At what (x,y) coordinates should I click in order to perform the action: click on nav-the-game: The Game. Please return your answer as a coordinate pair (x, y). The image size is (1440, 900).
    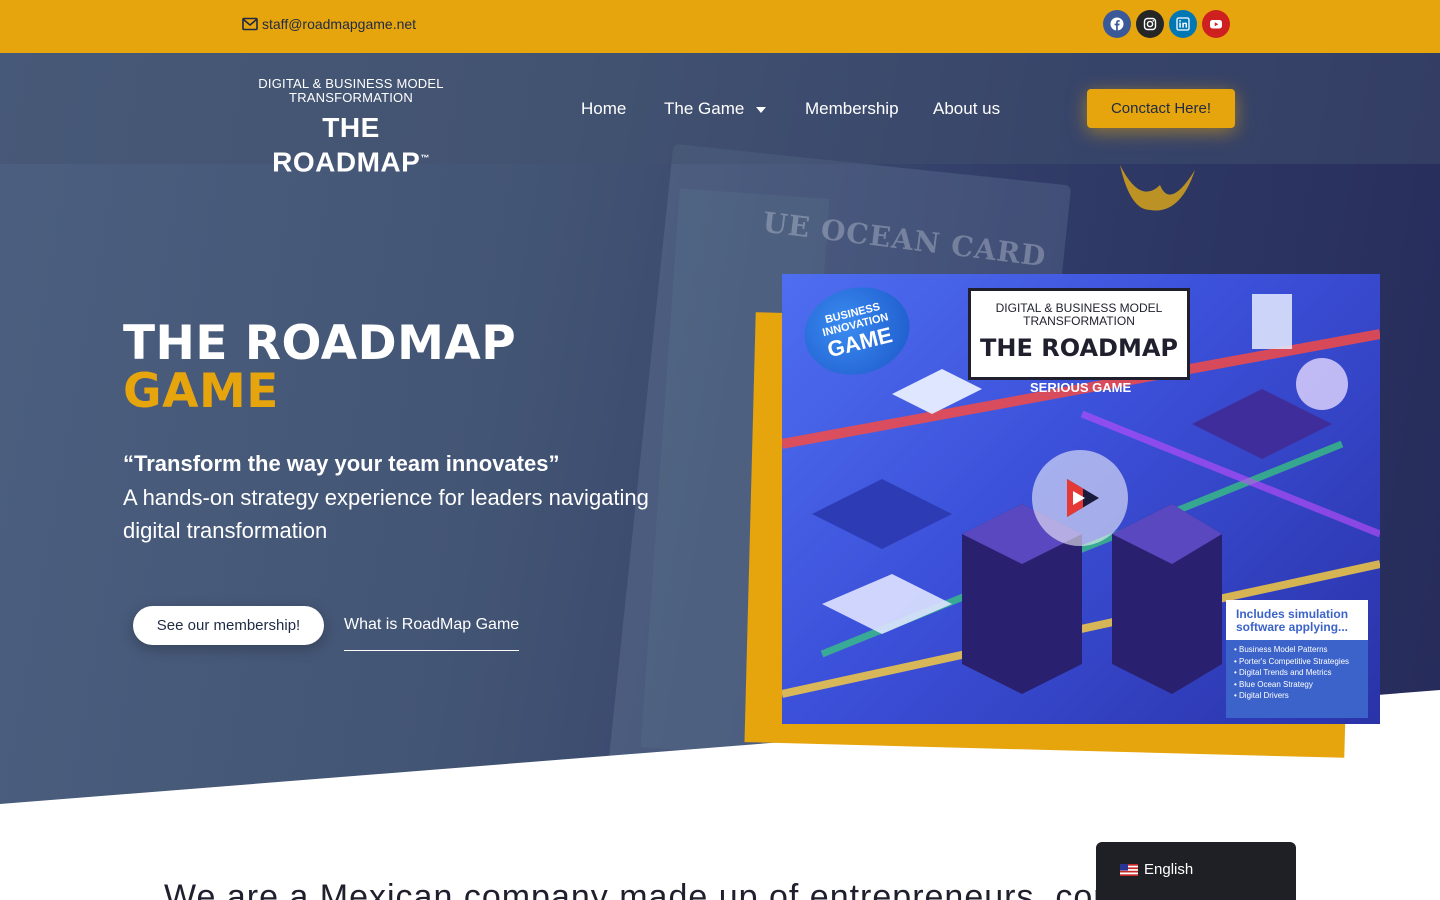
    Looking at the image, I should click on (715, 109).